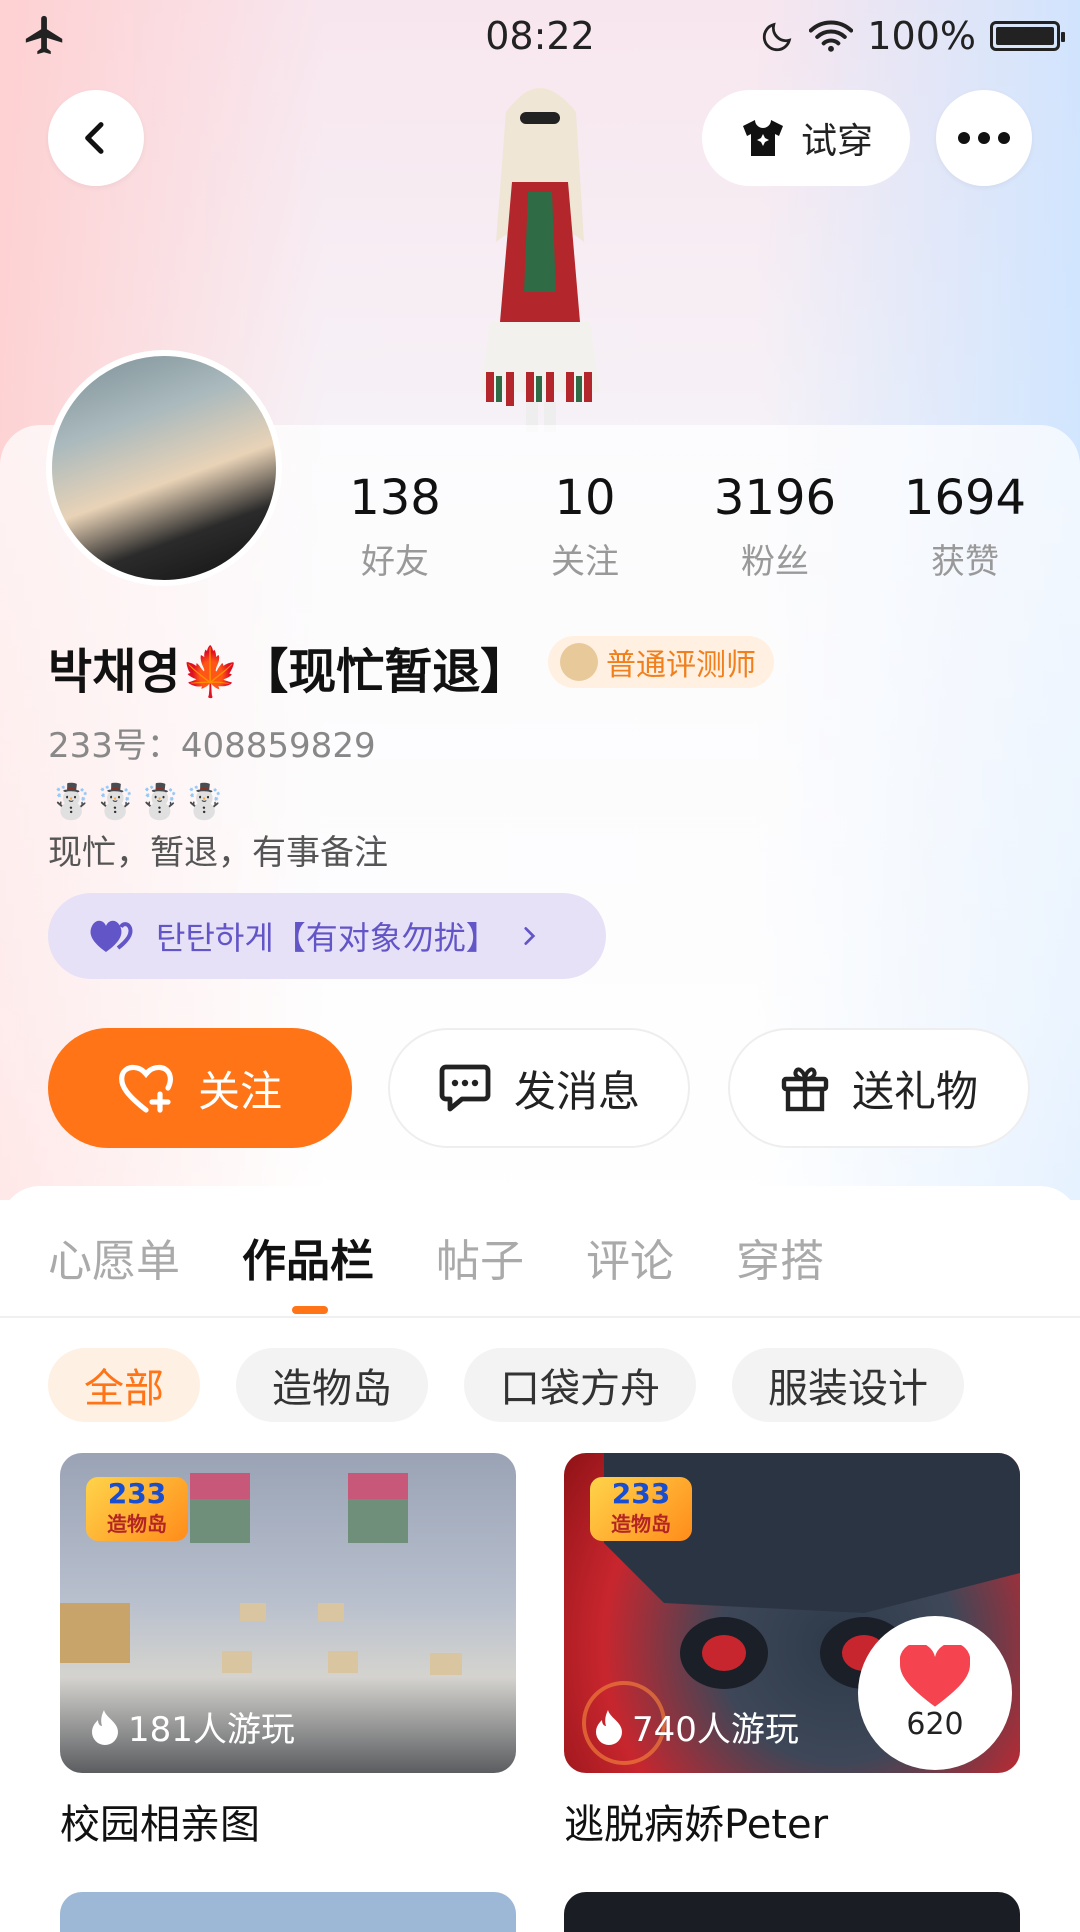 The height and width of the screenshot is (1932, 1080). Describe the element at coordinates (775, 498) in the screenshot. I see `stat-value: 3196` at that location.